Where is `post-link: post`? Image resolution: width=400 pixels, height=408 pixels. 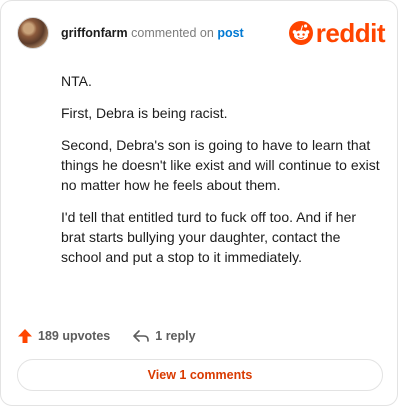
post-link: post is located at coordinates (230, 33).